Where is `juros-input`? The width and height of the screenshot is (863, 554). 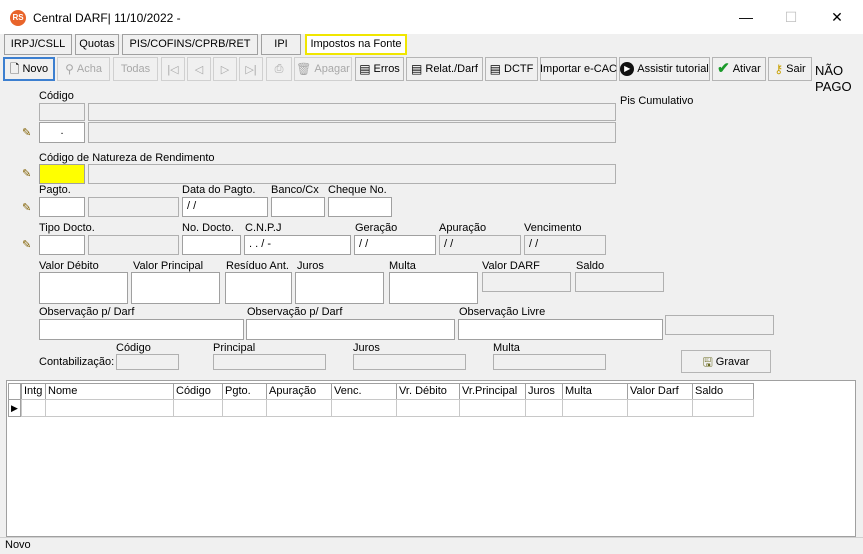
juros-input is located at coordinates (339, 288).